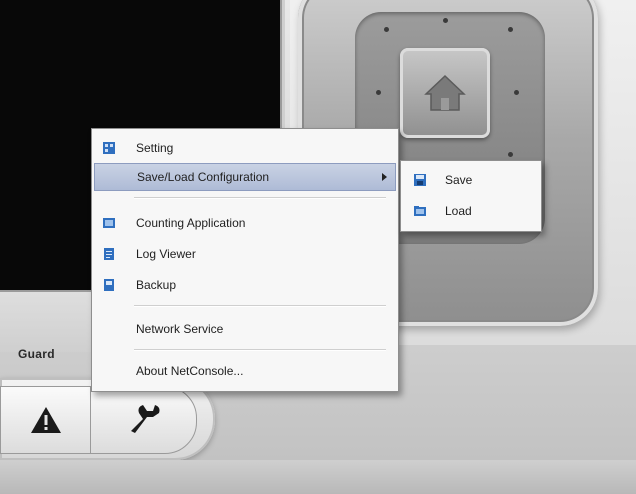 This screenshot has width=636, height=494. What do you see at coordinates (203, 177) in the screenshot?
I see `menu-item-label: Save/Load Configuration` at bounding box center [203, 177].